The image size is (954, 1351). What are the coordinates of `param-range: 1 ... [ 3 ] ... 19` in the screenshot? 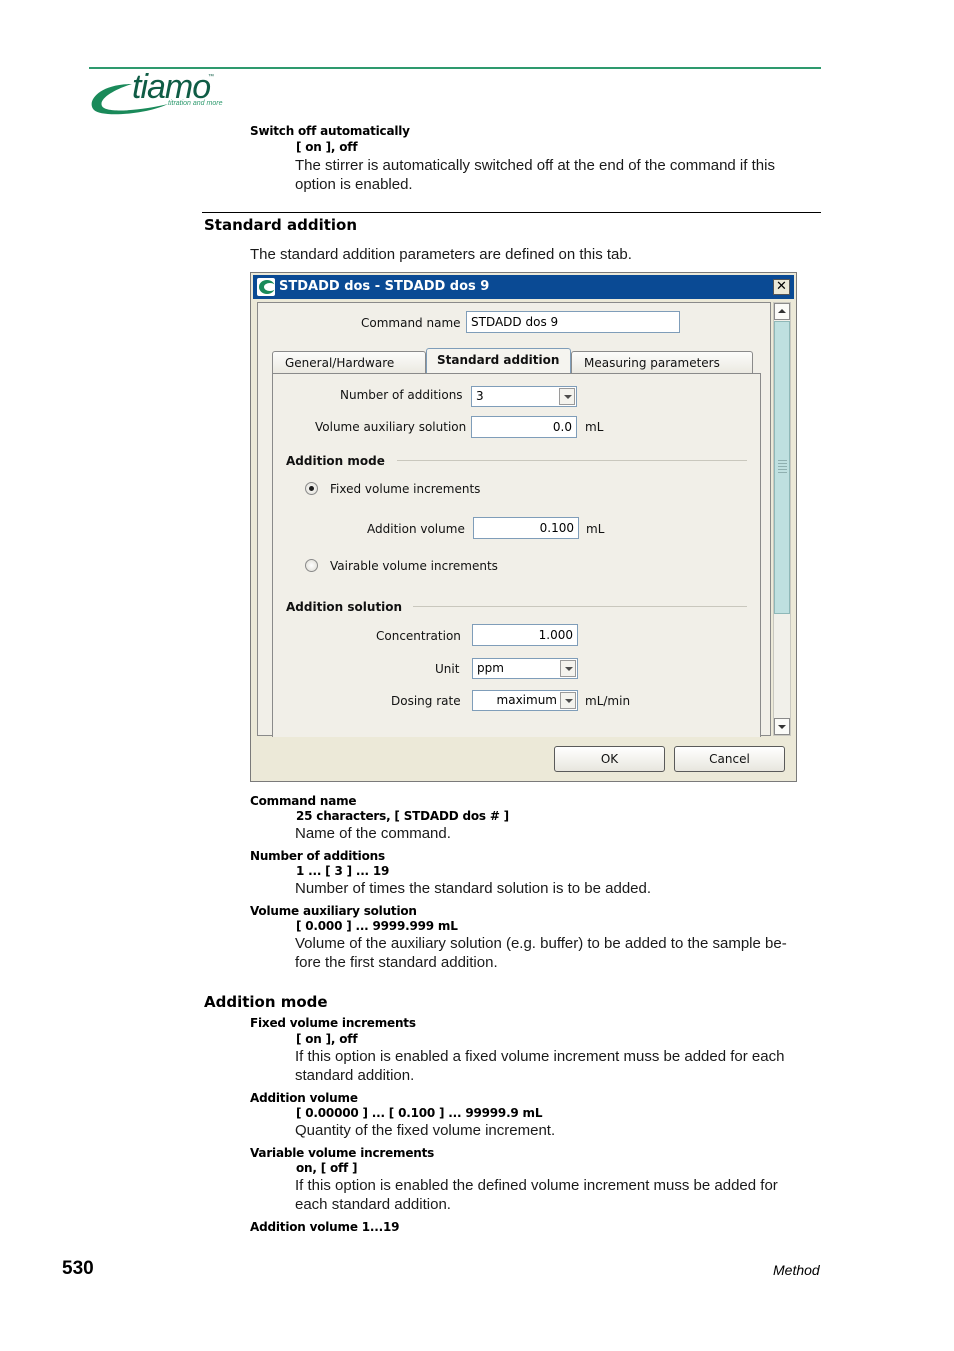 It's located at (343, 871).